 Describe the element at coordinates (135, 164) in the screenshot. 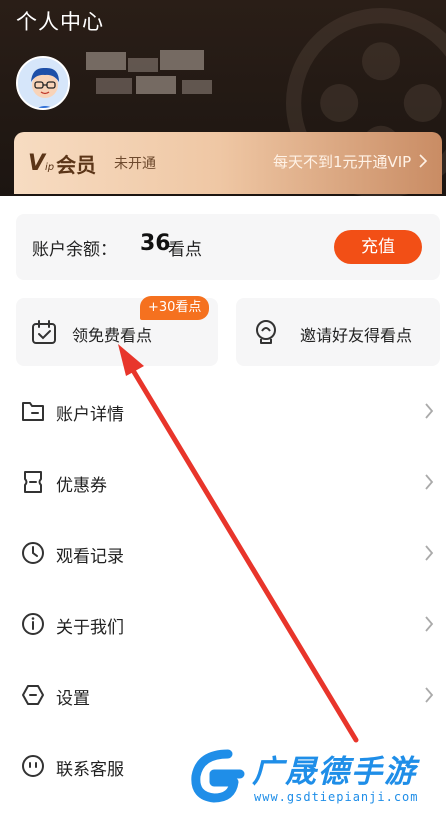

I see `vip-status: 未开通` at that location.